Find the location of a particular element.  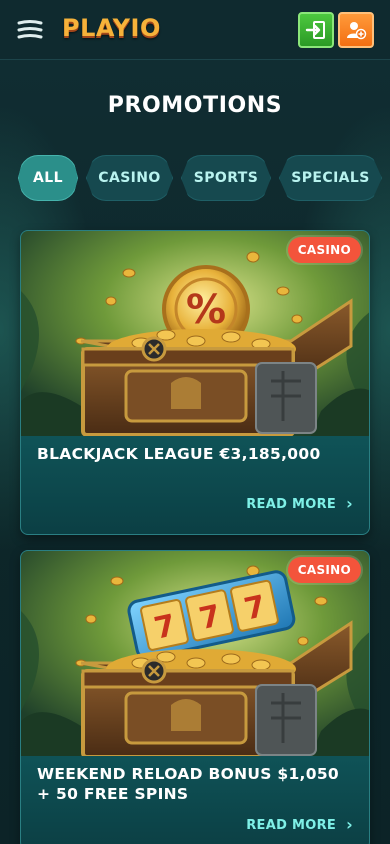

top-bar: PLAYIO is located at coordinates (195, 30).